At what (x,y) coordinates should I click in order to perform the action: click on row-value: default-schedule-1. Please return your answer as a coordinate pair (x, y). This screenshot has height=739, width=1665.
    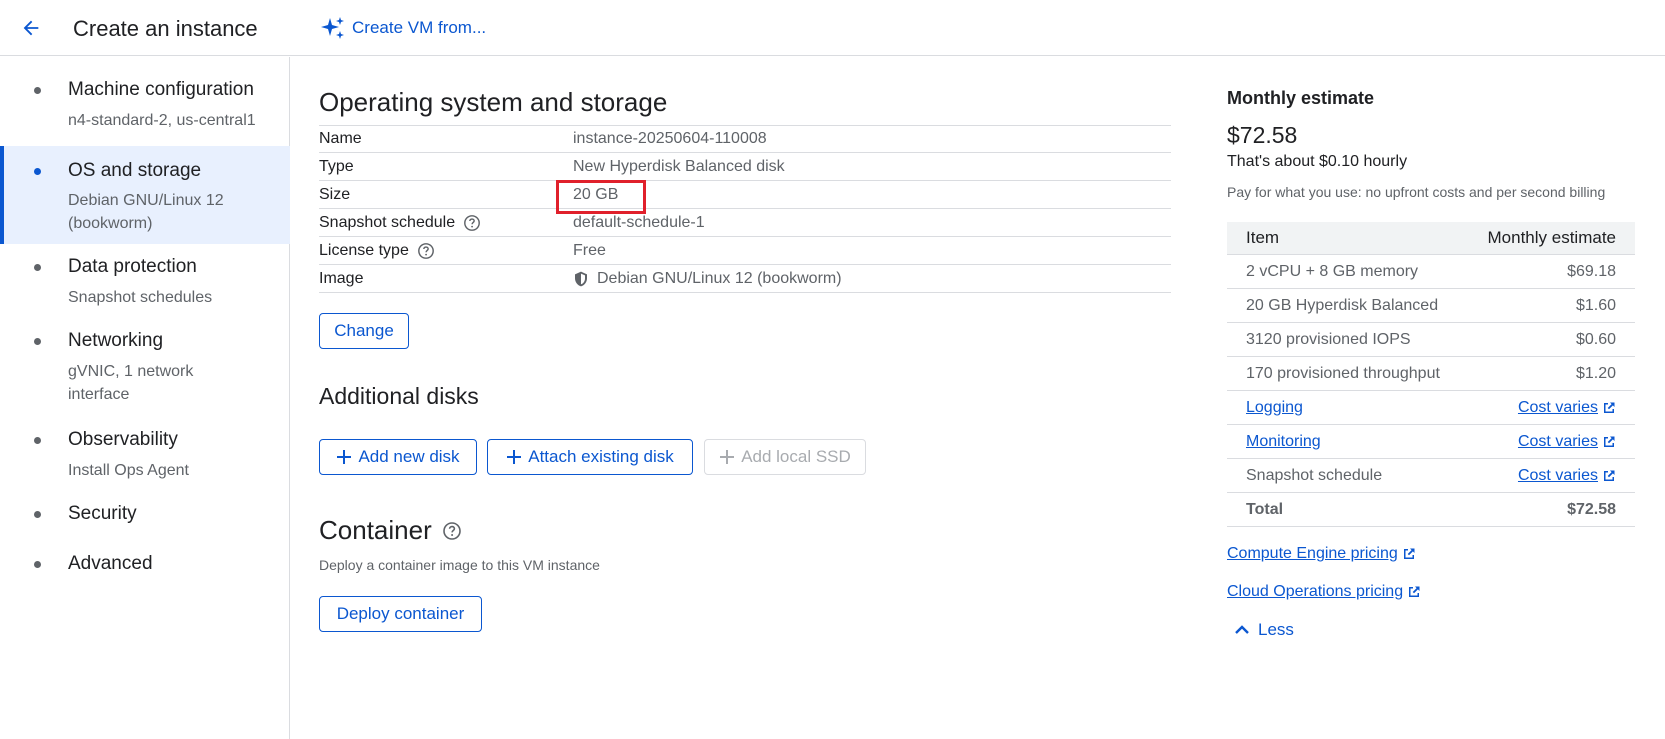
    Looking at the image, I should click on (639, 222).